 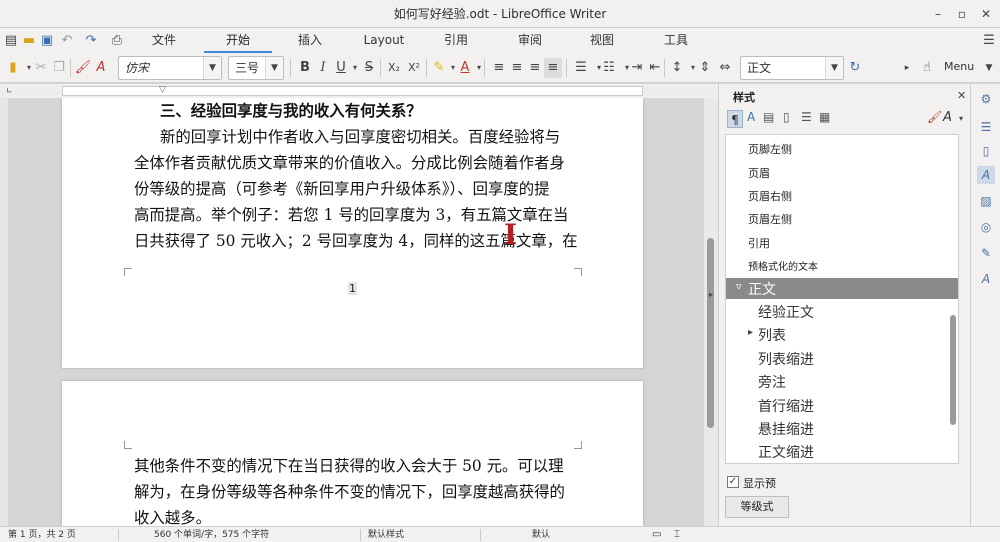 What do you see at coordinates (386, 535) in the screenshot?
I see `page-style: 默认样式` at bounding box center [386, 535].